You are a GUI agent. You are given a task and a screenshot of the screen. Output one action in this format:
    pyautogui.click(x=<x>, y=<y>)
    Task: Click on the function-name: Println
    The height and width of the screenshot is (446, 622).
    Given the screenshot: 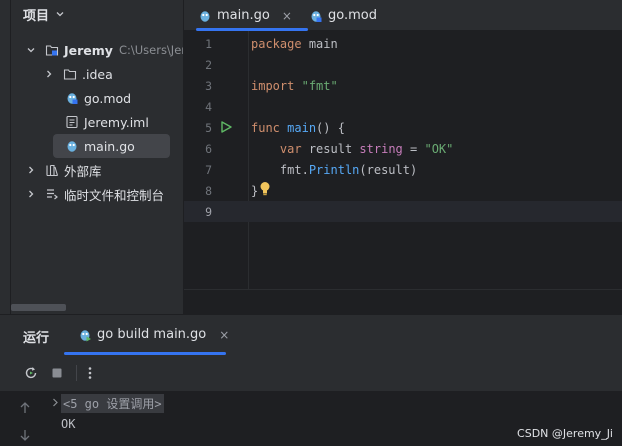 What is the action you would take?
    pyautogui.click(x=334, y=169)
    